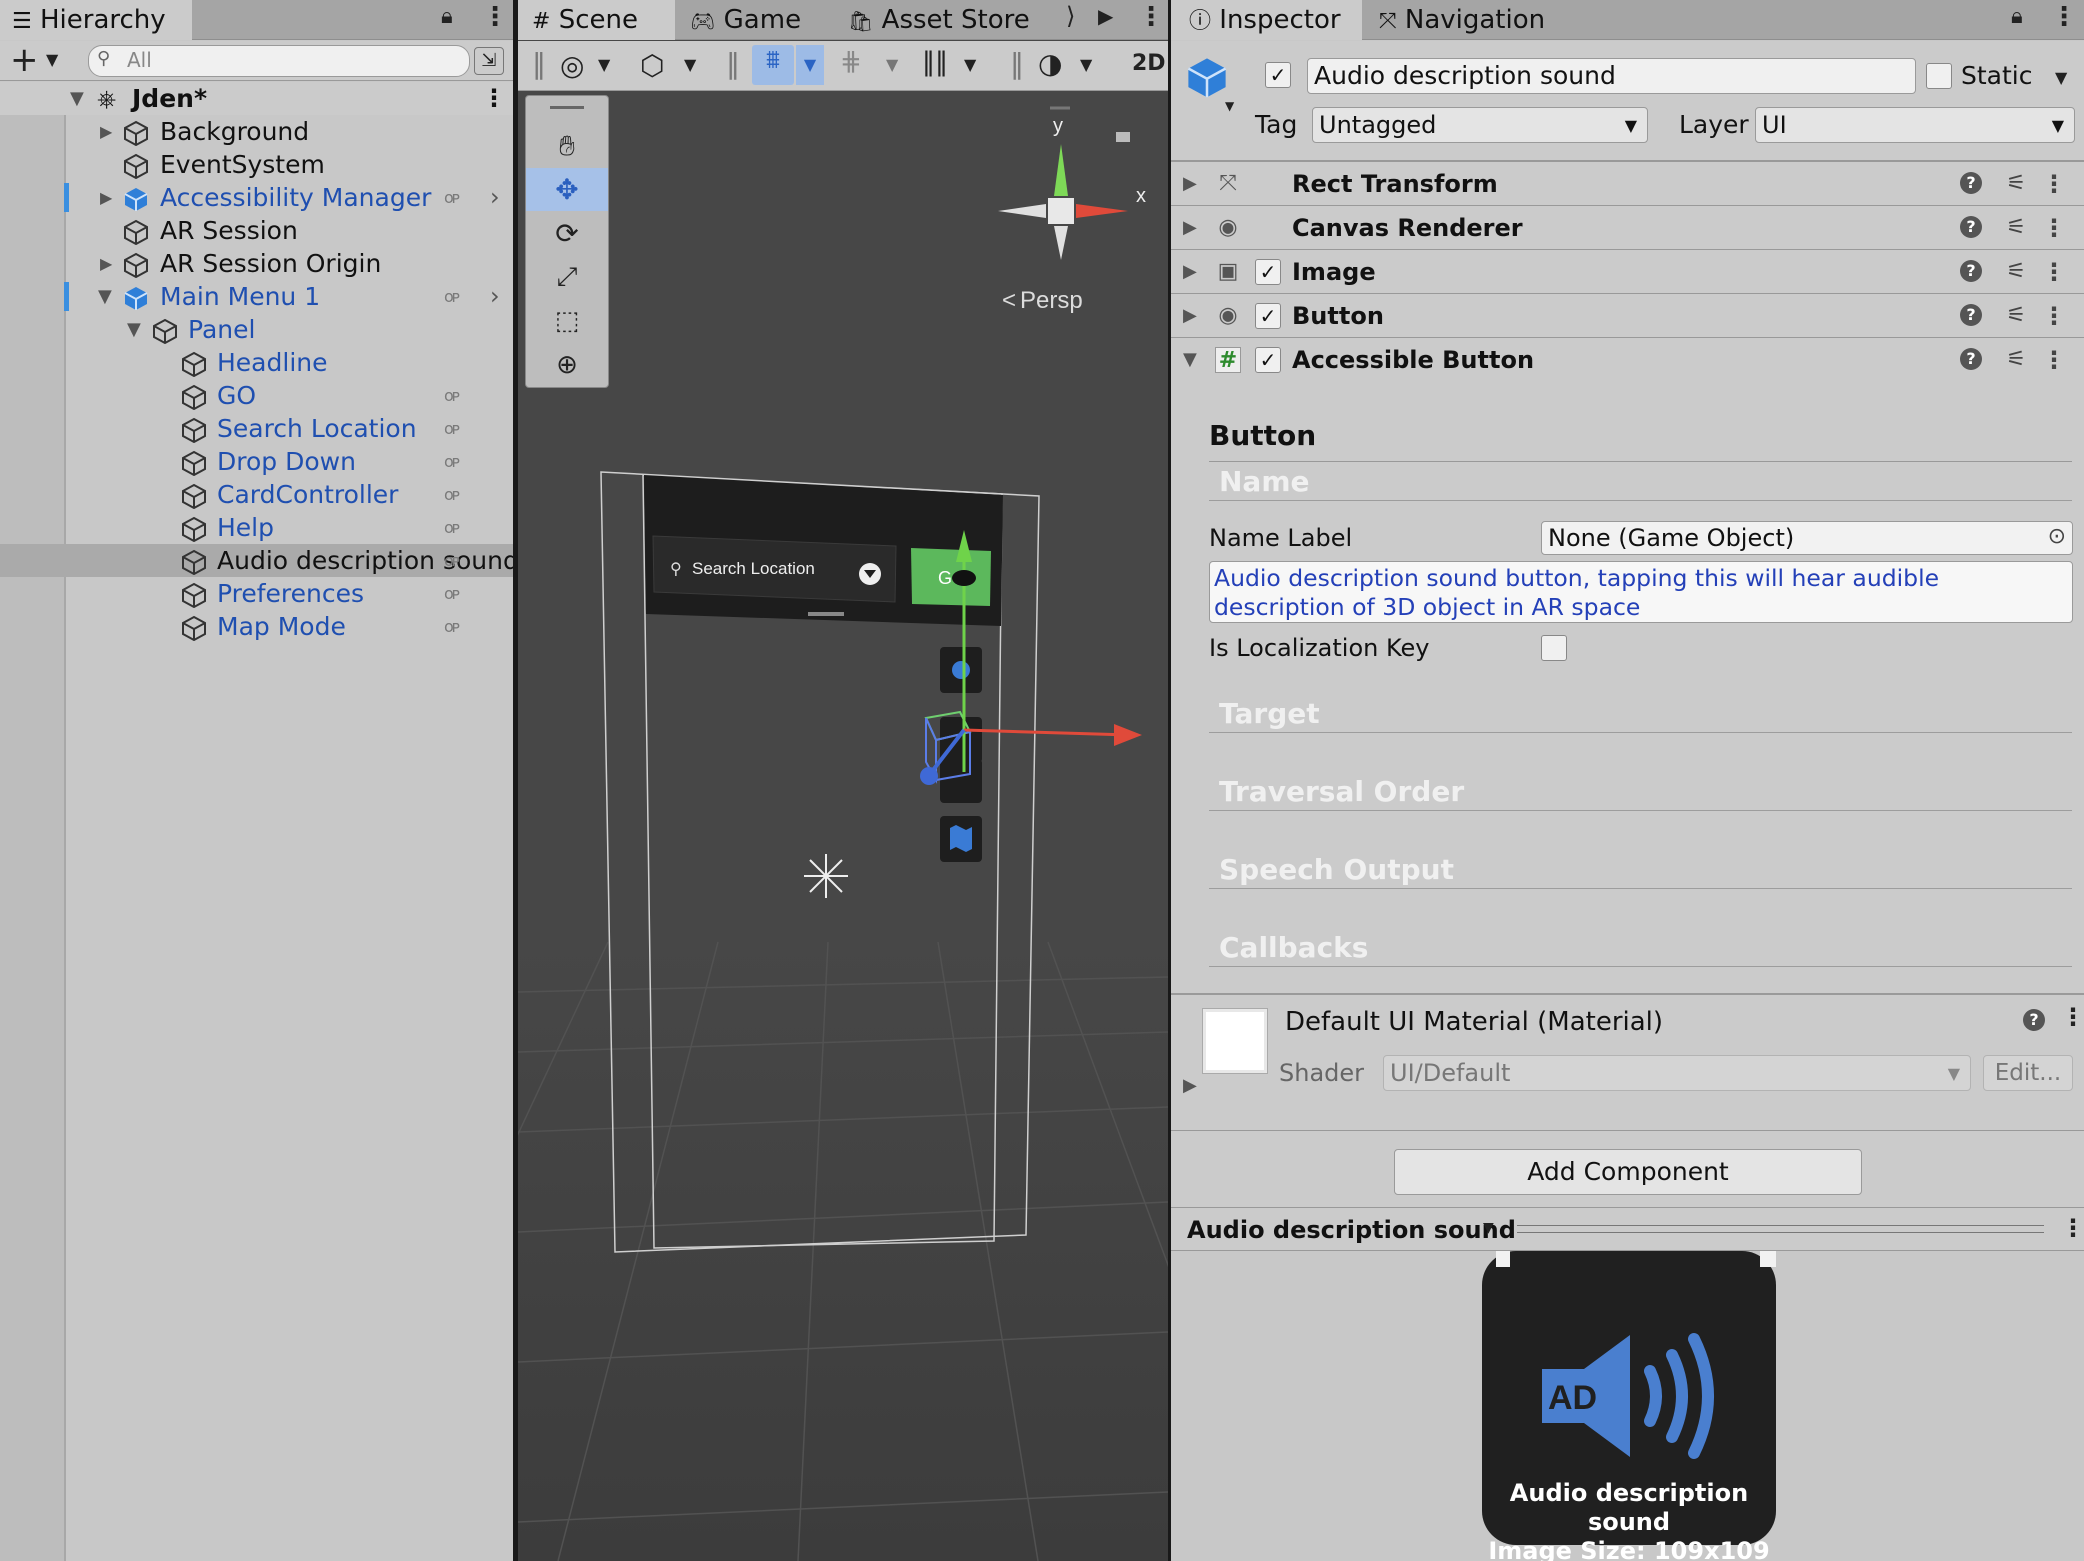 The width and height of the screenshot is (2084, 1561). What do you see at coordinates (1628, 1172) in the screenshot?
I see `add-component-button: Add Component` at bounding box center [1628, 1172].